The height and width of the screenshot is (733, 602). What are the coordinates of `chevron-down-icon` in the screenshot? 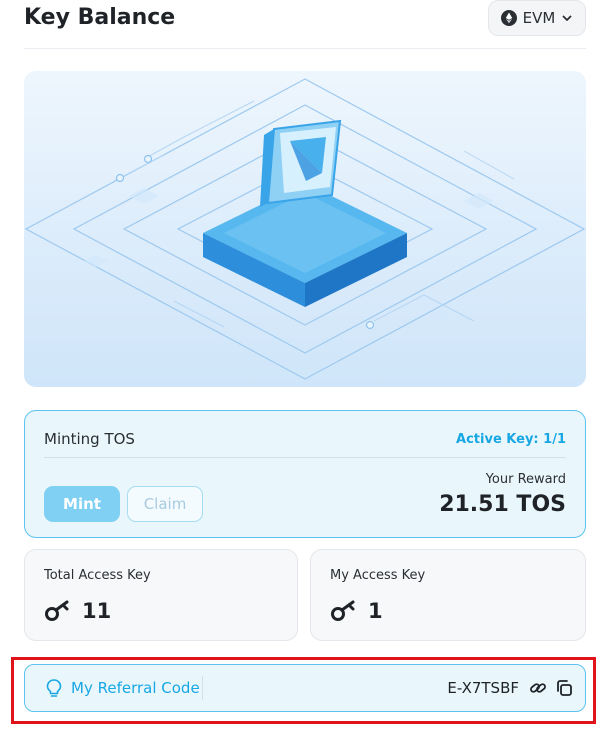 It's located at (567, 18).